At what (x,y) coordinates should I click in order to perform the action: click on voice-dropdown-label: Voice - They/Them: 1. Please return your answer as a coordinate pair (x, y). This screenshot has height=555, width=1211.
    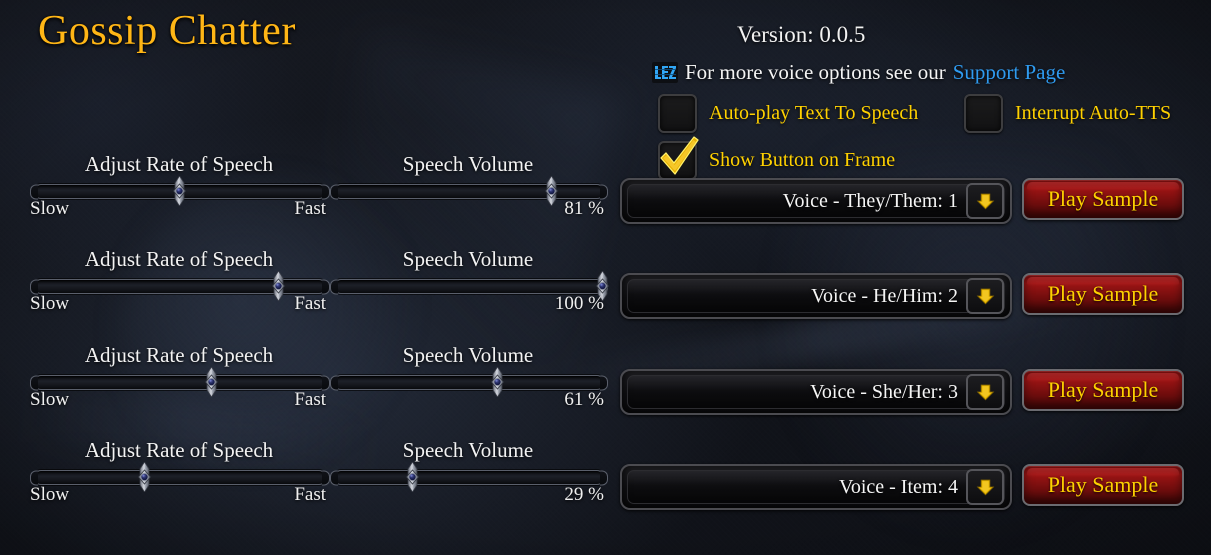
    Looking at the image, I should click on (870, 200).